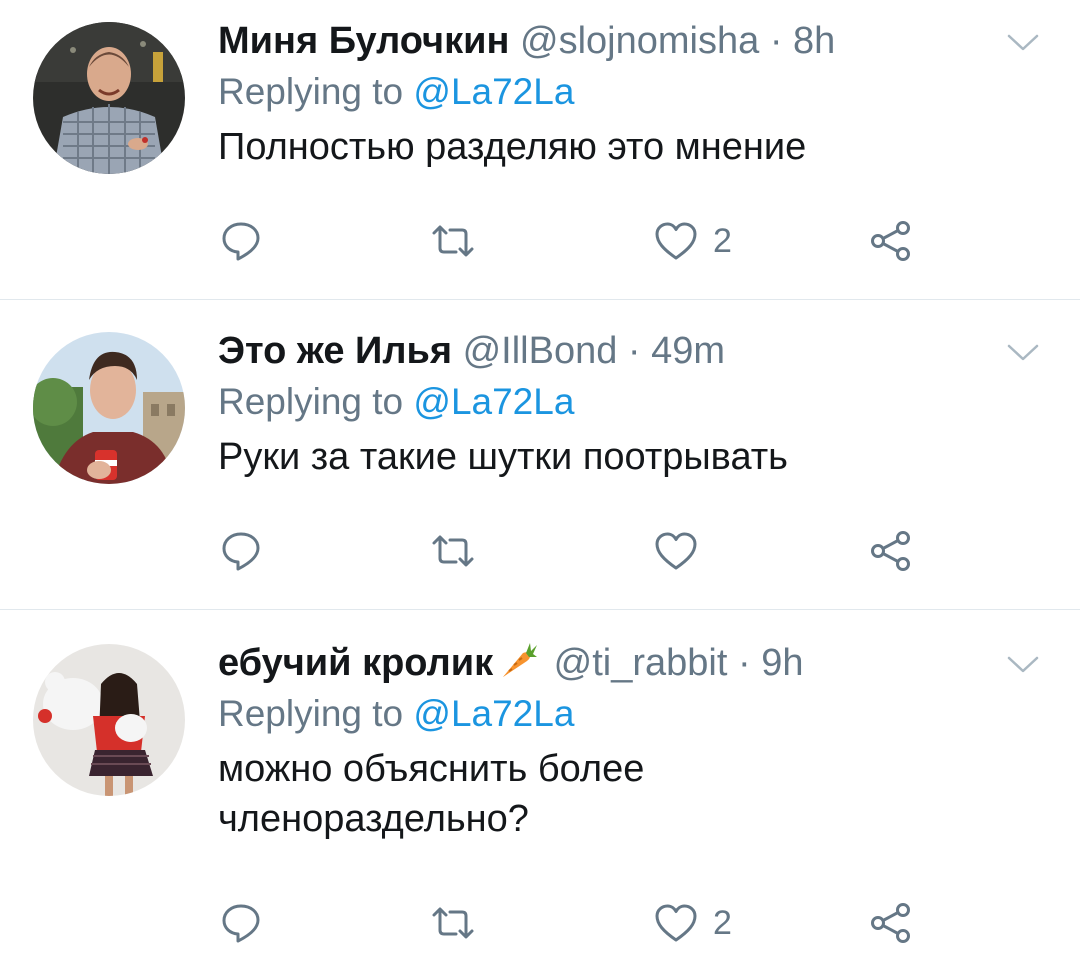 The image size is (1080, 970). I want to click on tweet-text: Полностью разделяю это мнение, so click(568, 147).